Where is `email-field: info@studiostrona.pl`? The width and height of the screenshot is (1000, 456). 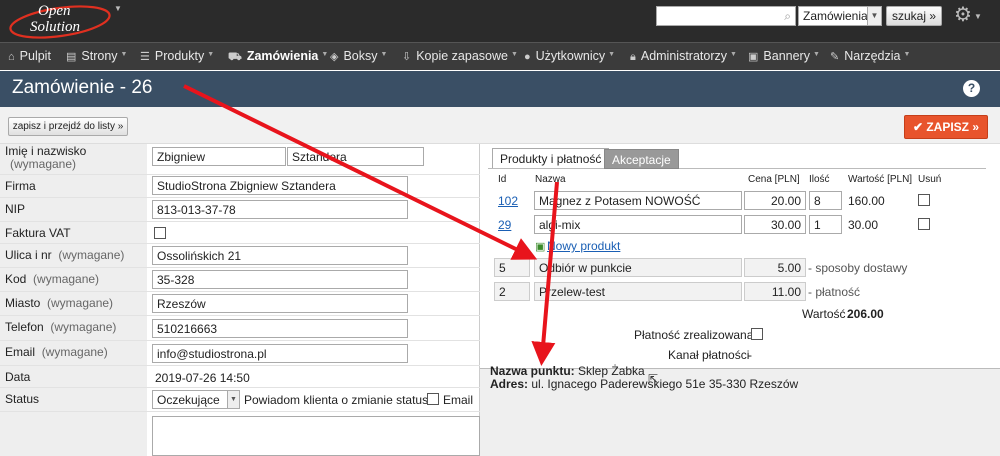 email-field: info@studiostrona.pl is located at coordinates (280, 353).